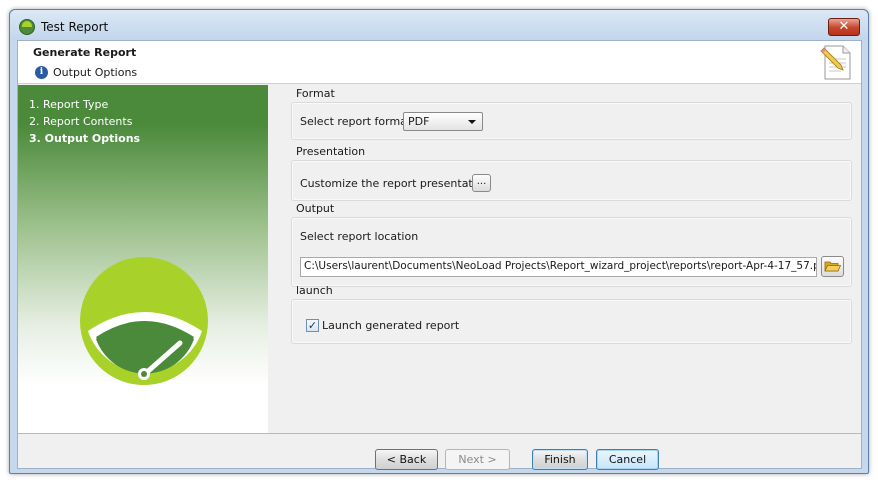 The image size is (878, 482). Describe the element at coordinates (419, 121) in the screenshot. I see `report-format-value: PDF` at that location.